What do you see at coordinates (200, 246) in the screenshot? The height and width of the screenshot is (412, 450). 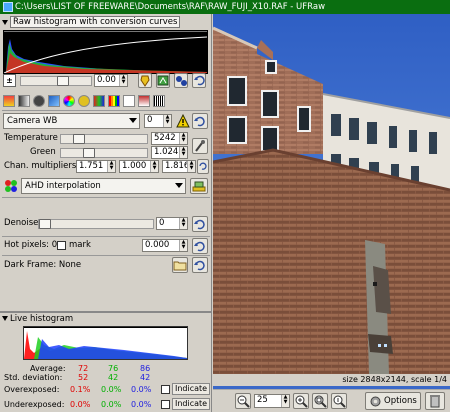 I see `hot-pixels-reset-icon` at bounding box center [200, 246].